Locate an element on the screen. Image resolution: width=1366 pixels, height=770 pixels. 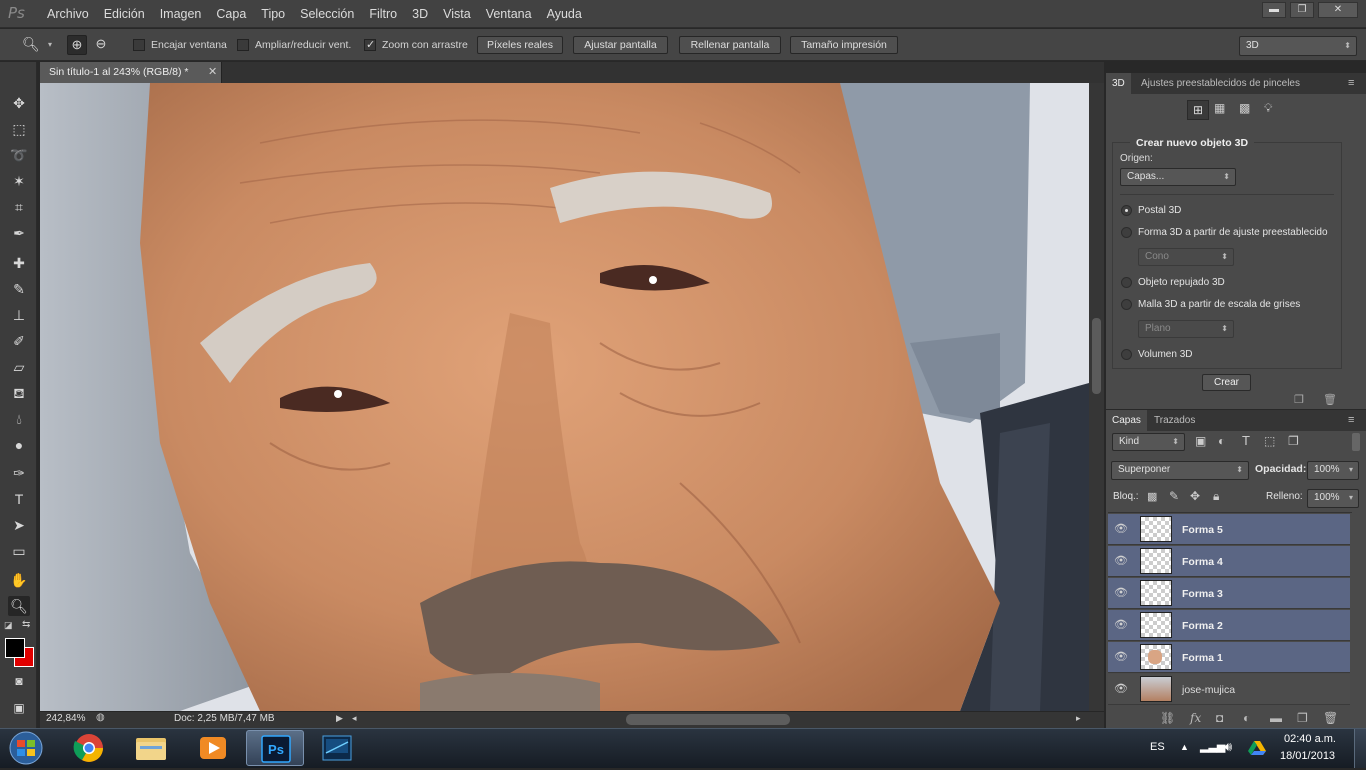
forma-preset-select: Cono ⬍ is located at coordinates (1186, 257).